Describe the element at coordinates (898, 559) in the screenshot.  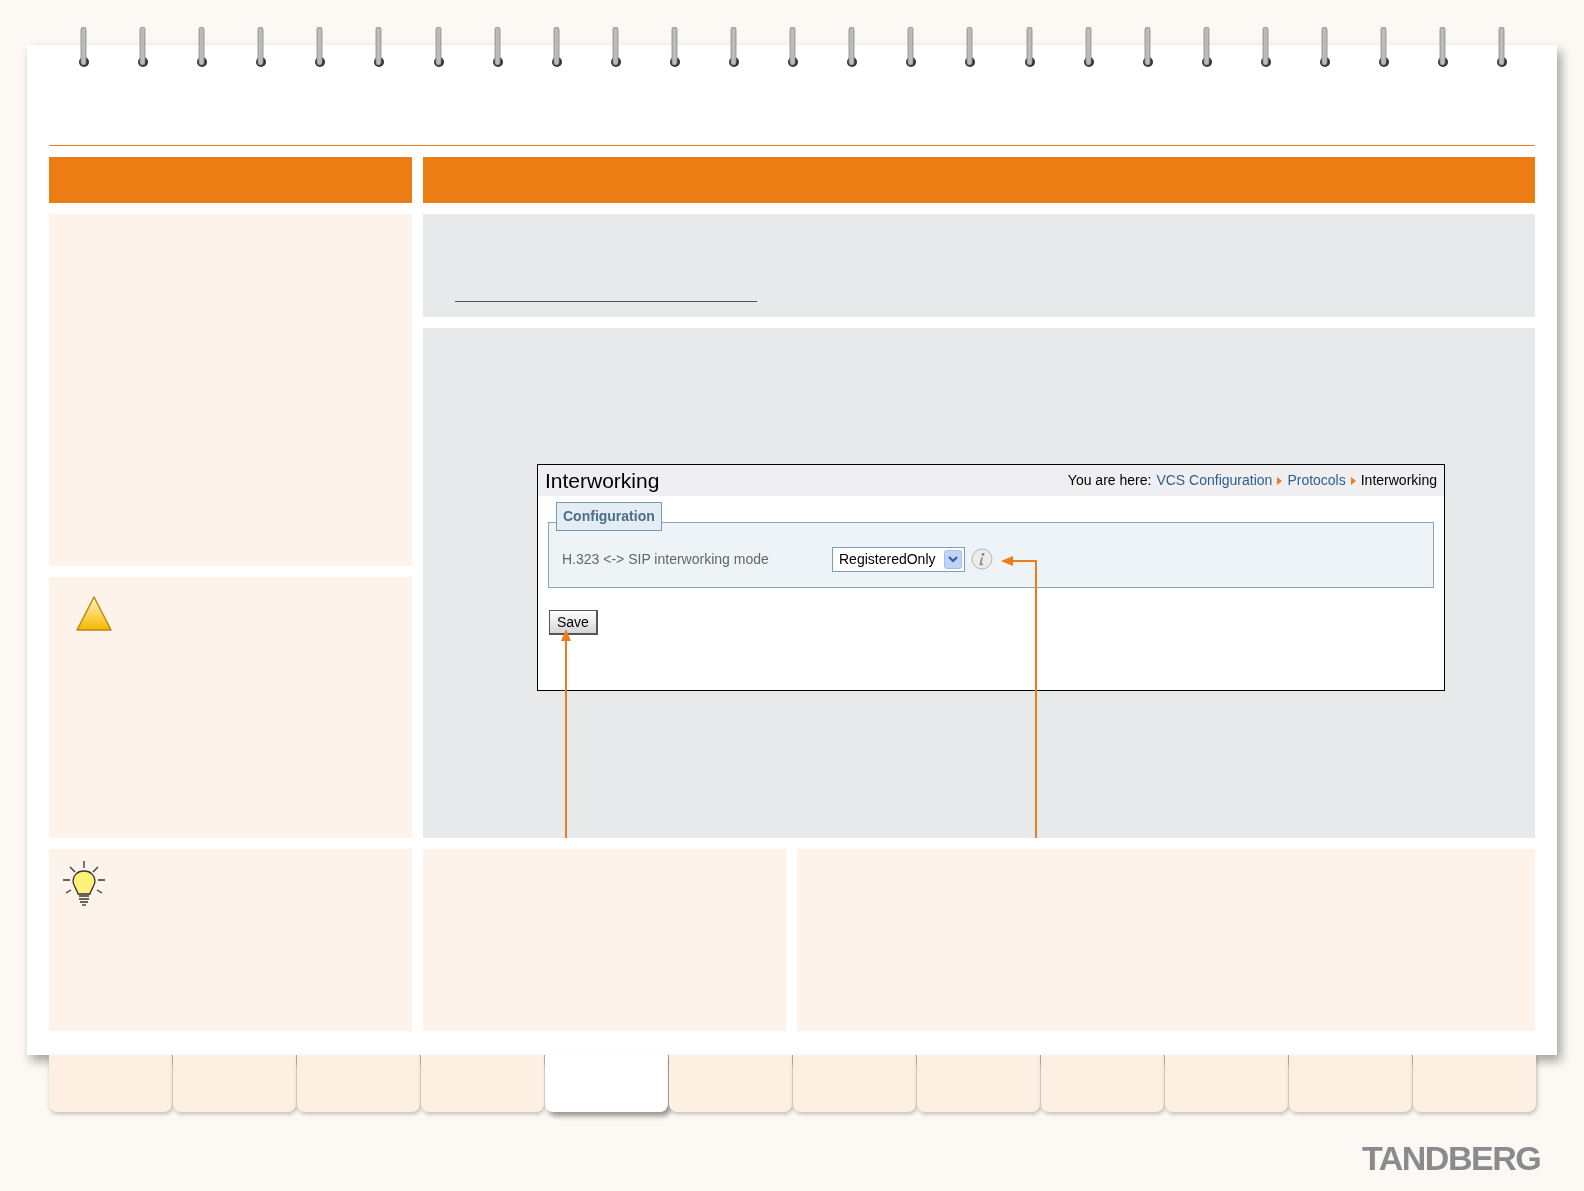
I see `mode-dropdown: RegisteredOnly` at that location.